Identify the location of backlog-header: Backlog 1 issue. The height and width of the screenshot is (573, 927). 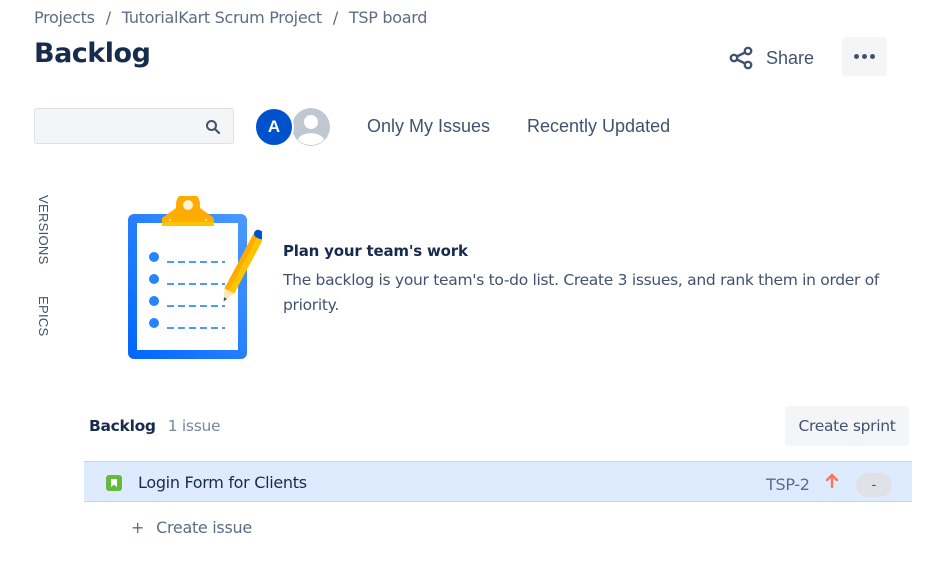
(155, 426).